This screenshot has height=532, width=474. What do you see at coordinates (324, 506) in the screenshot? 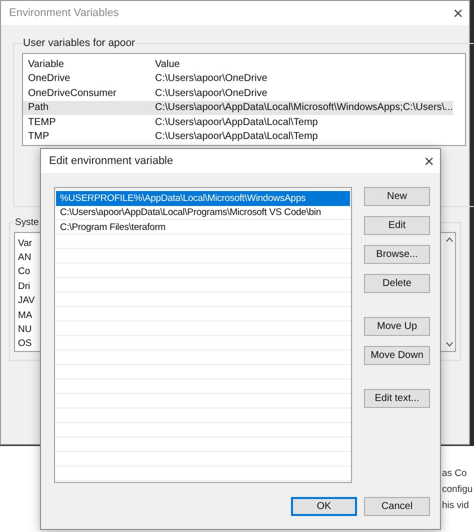
I see `ok-button: OK` at bounding box center [324, 506].